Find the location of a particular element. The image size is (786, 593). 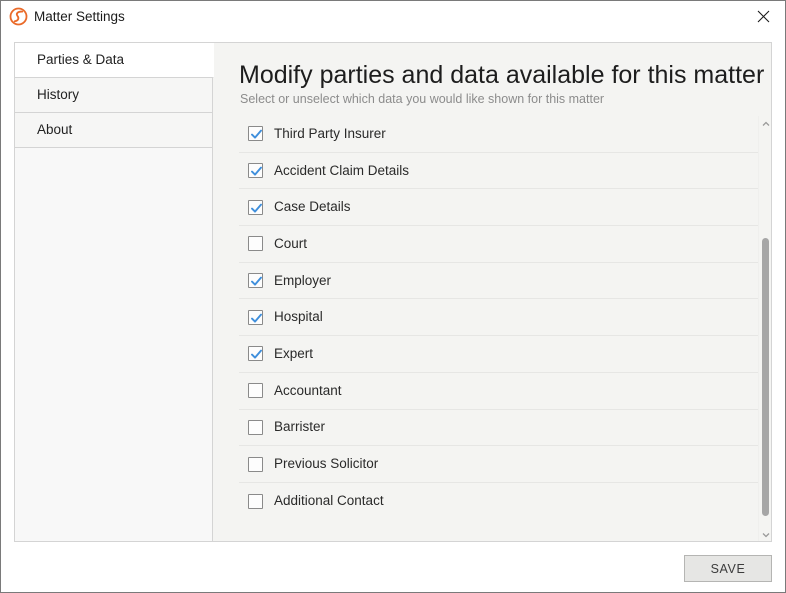

scroll-up-button is located at coordinates (765, 123).